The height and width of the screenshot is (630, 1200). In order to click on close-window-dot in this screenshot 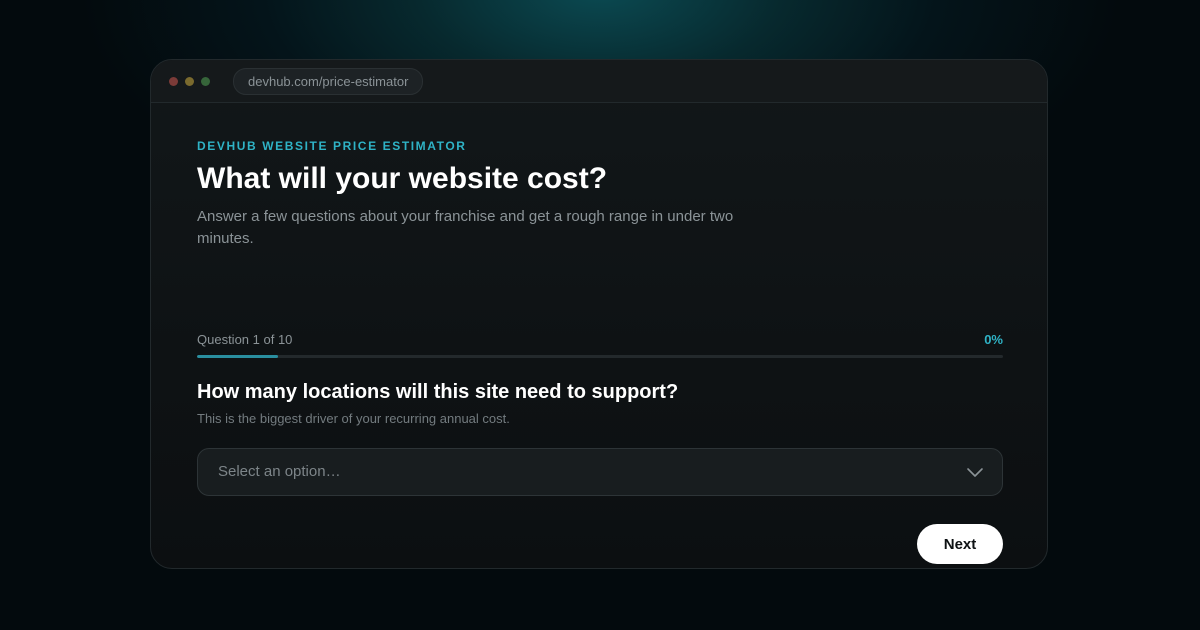, I will do `click(173, 81)`.